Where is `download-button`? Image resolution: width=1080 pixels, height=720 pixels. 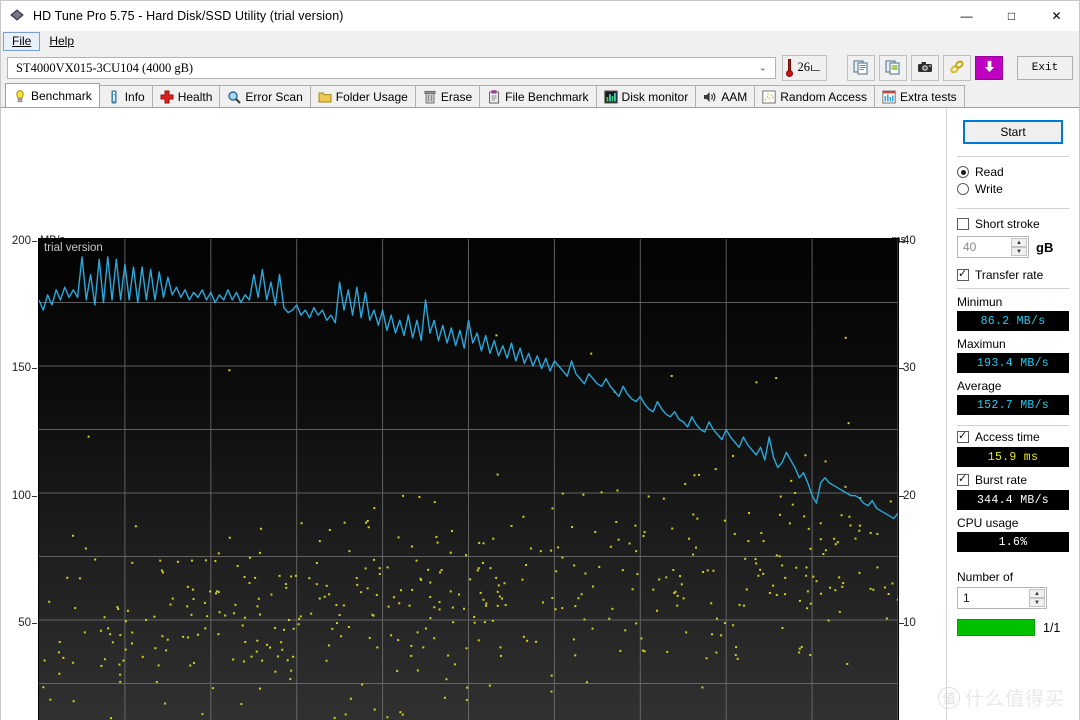
download-button is located at coordinates (989, 68).